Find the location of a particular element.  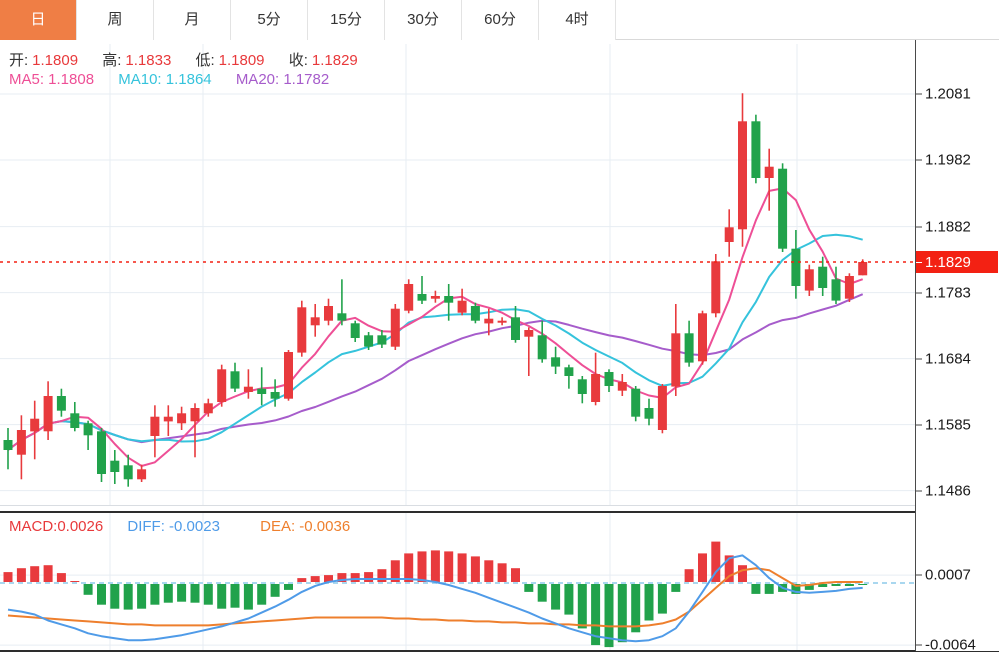

timeframe-tab-1: 周 is located at coordinates (115, 20).